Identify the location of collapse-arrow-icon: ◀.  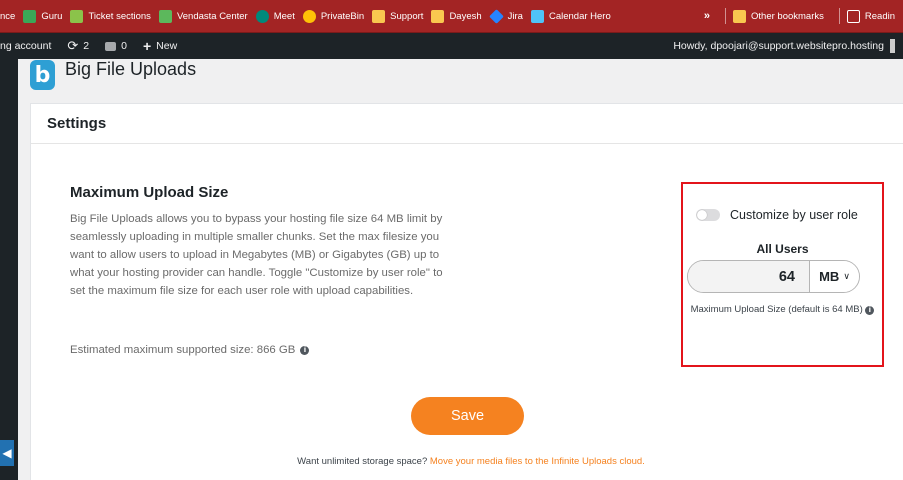
(7, 453).